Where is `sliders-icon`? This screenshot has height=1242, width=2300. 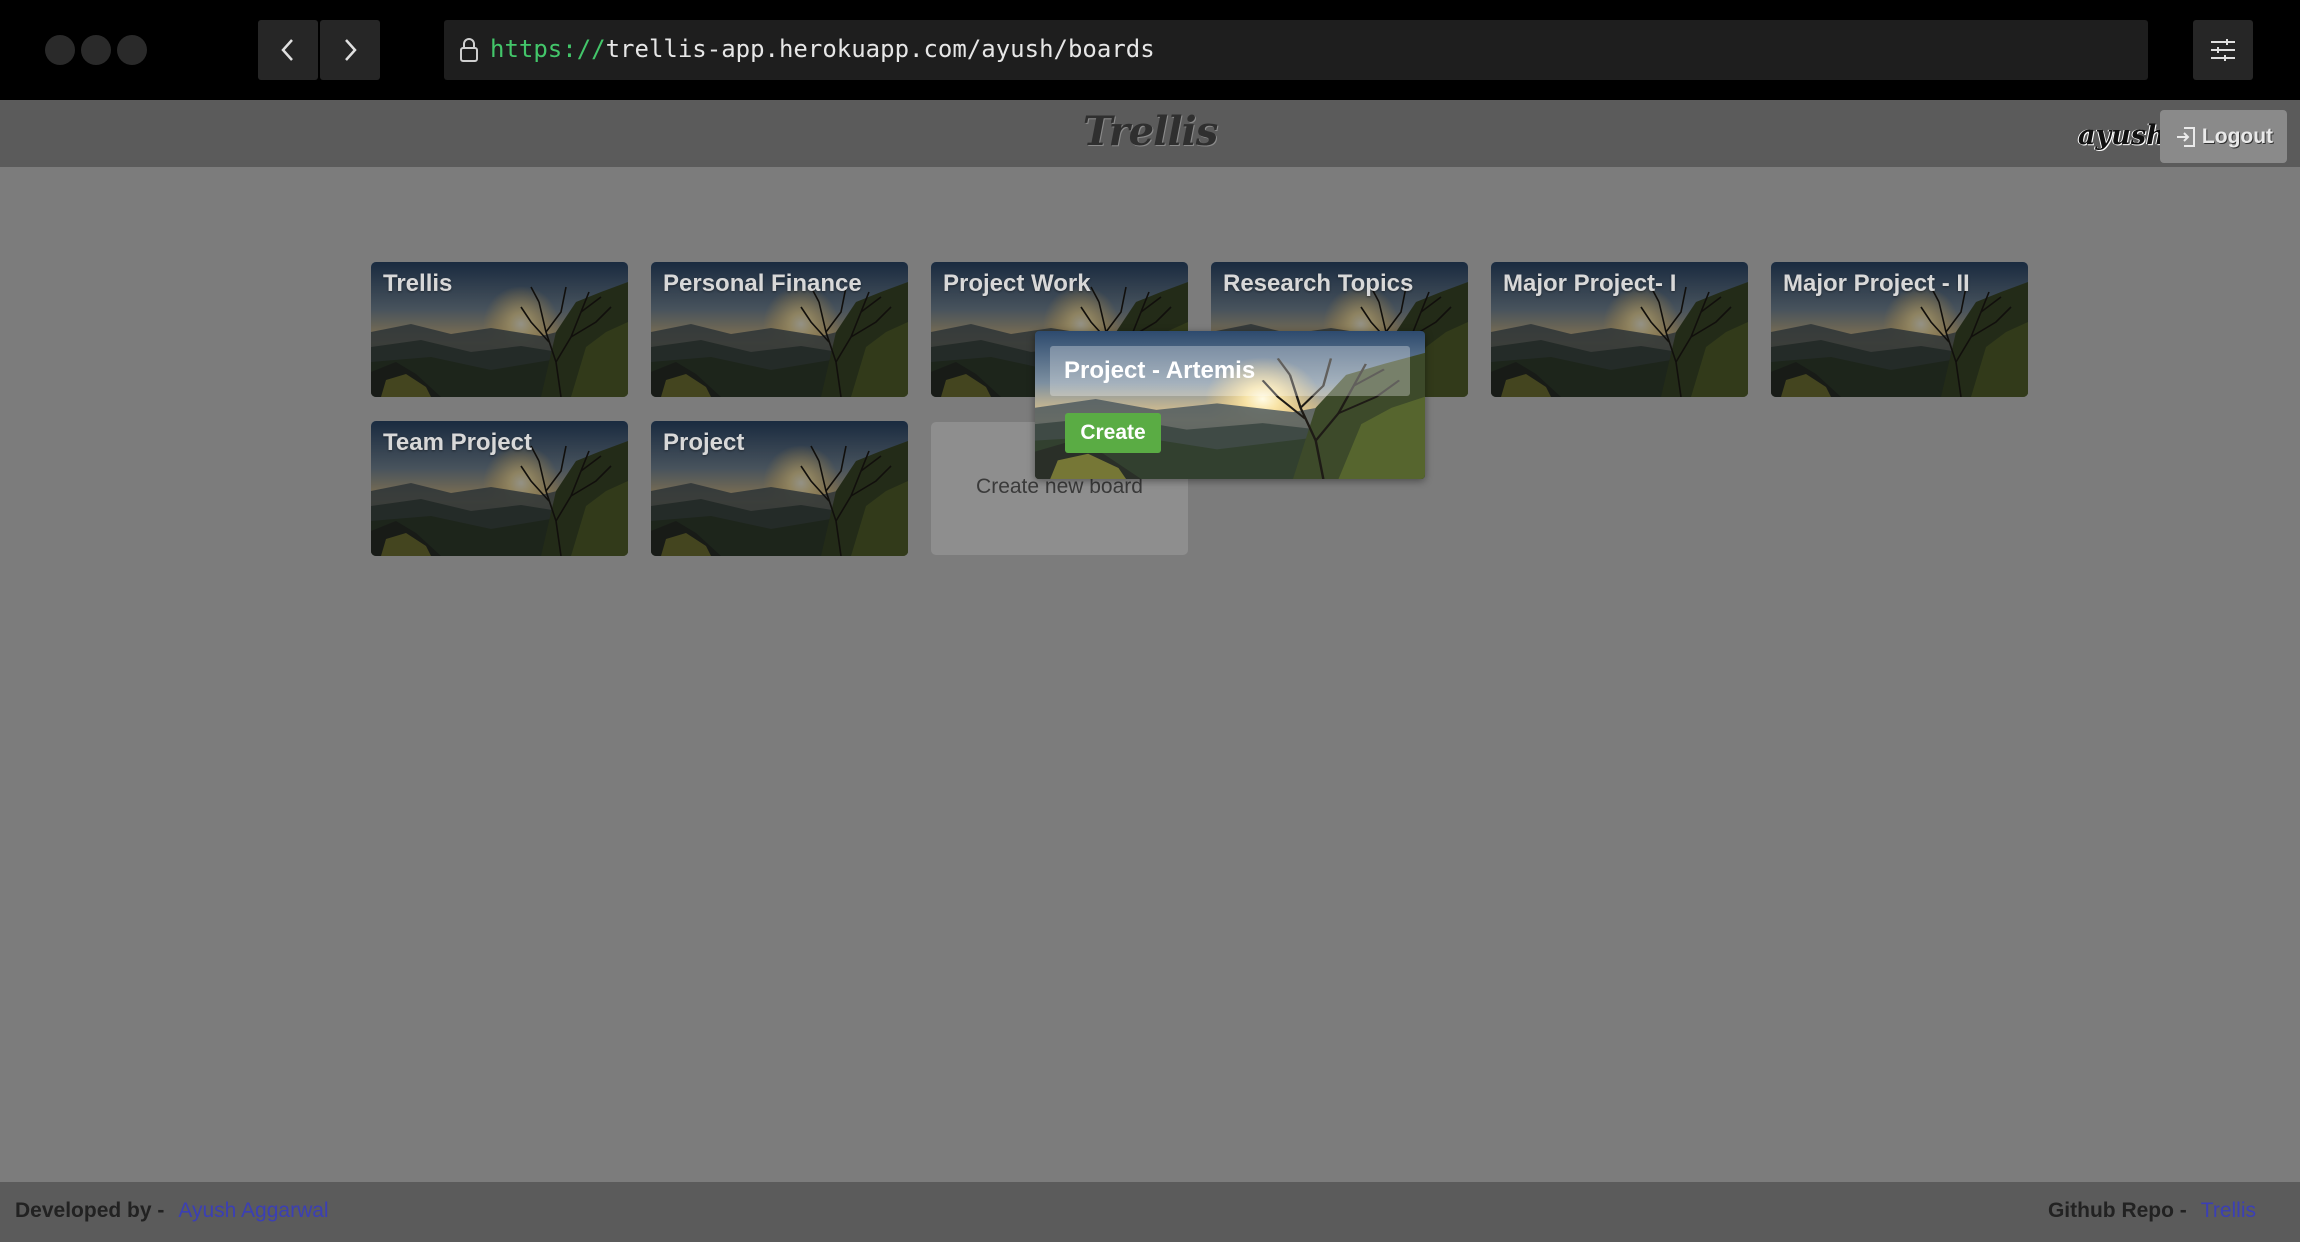
sliders-icon is located at coordinates (2223, 50).